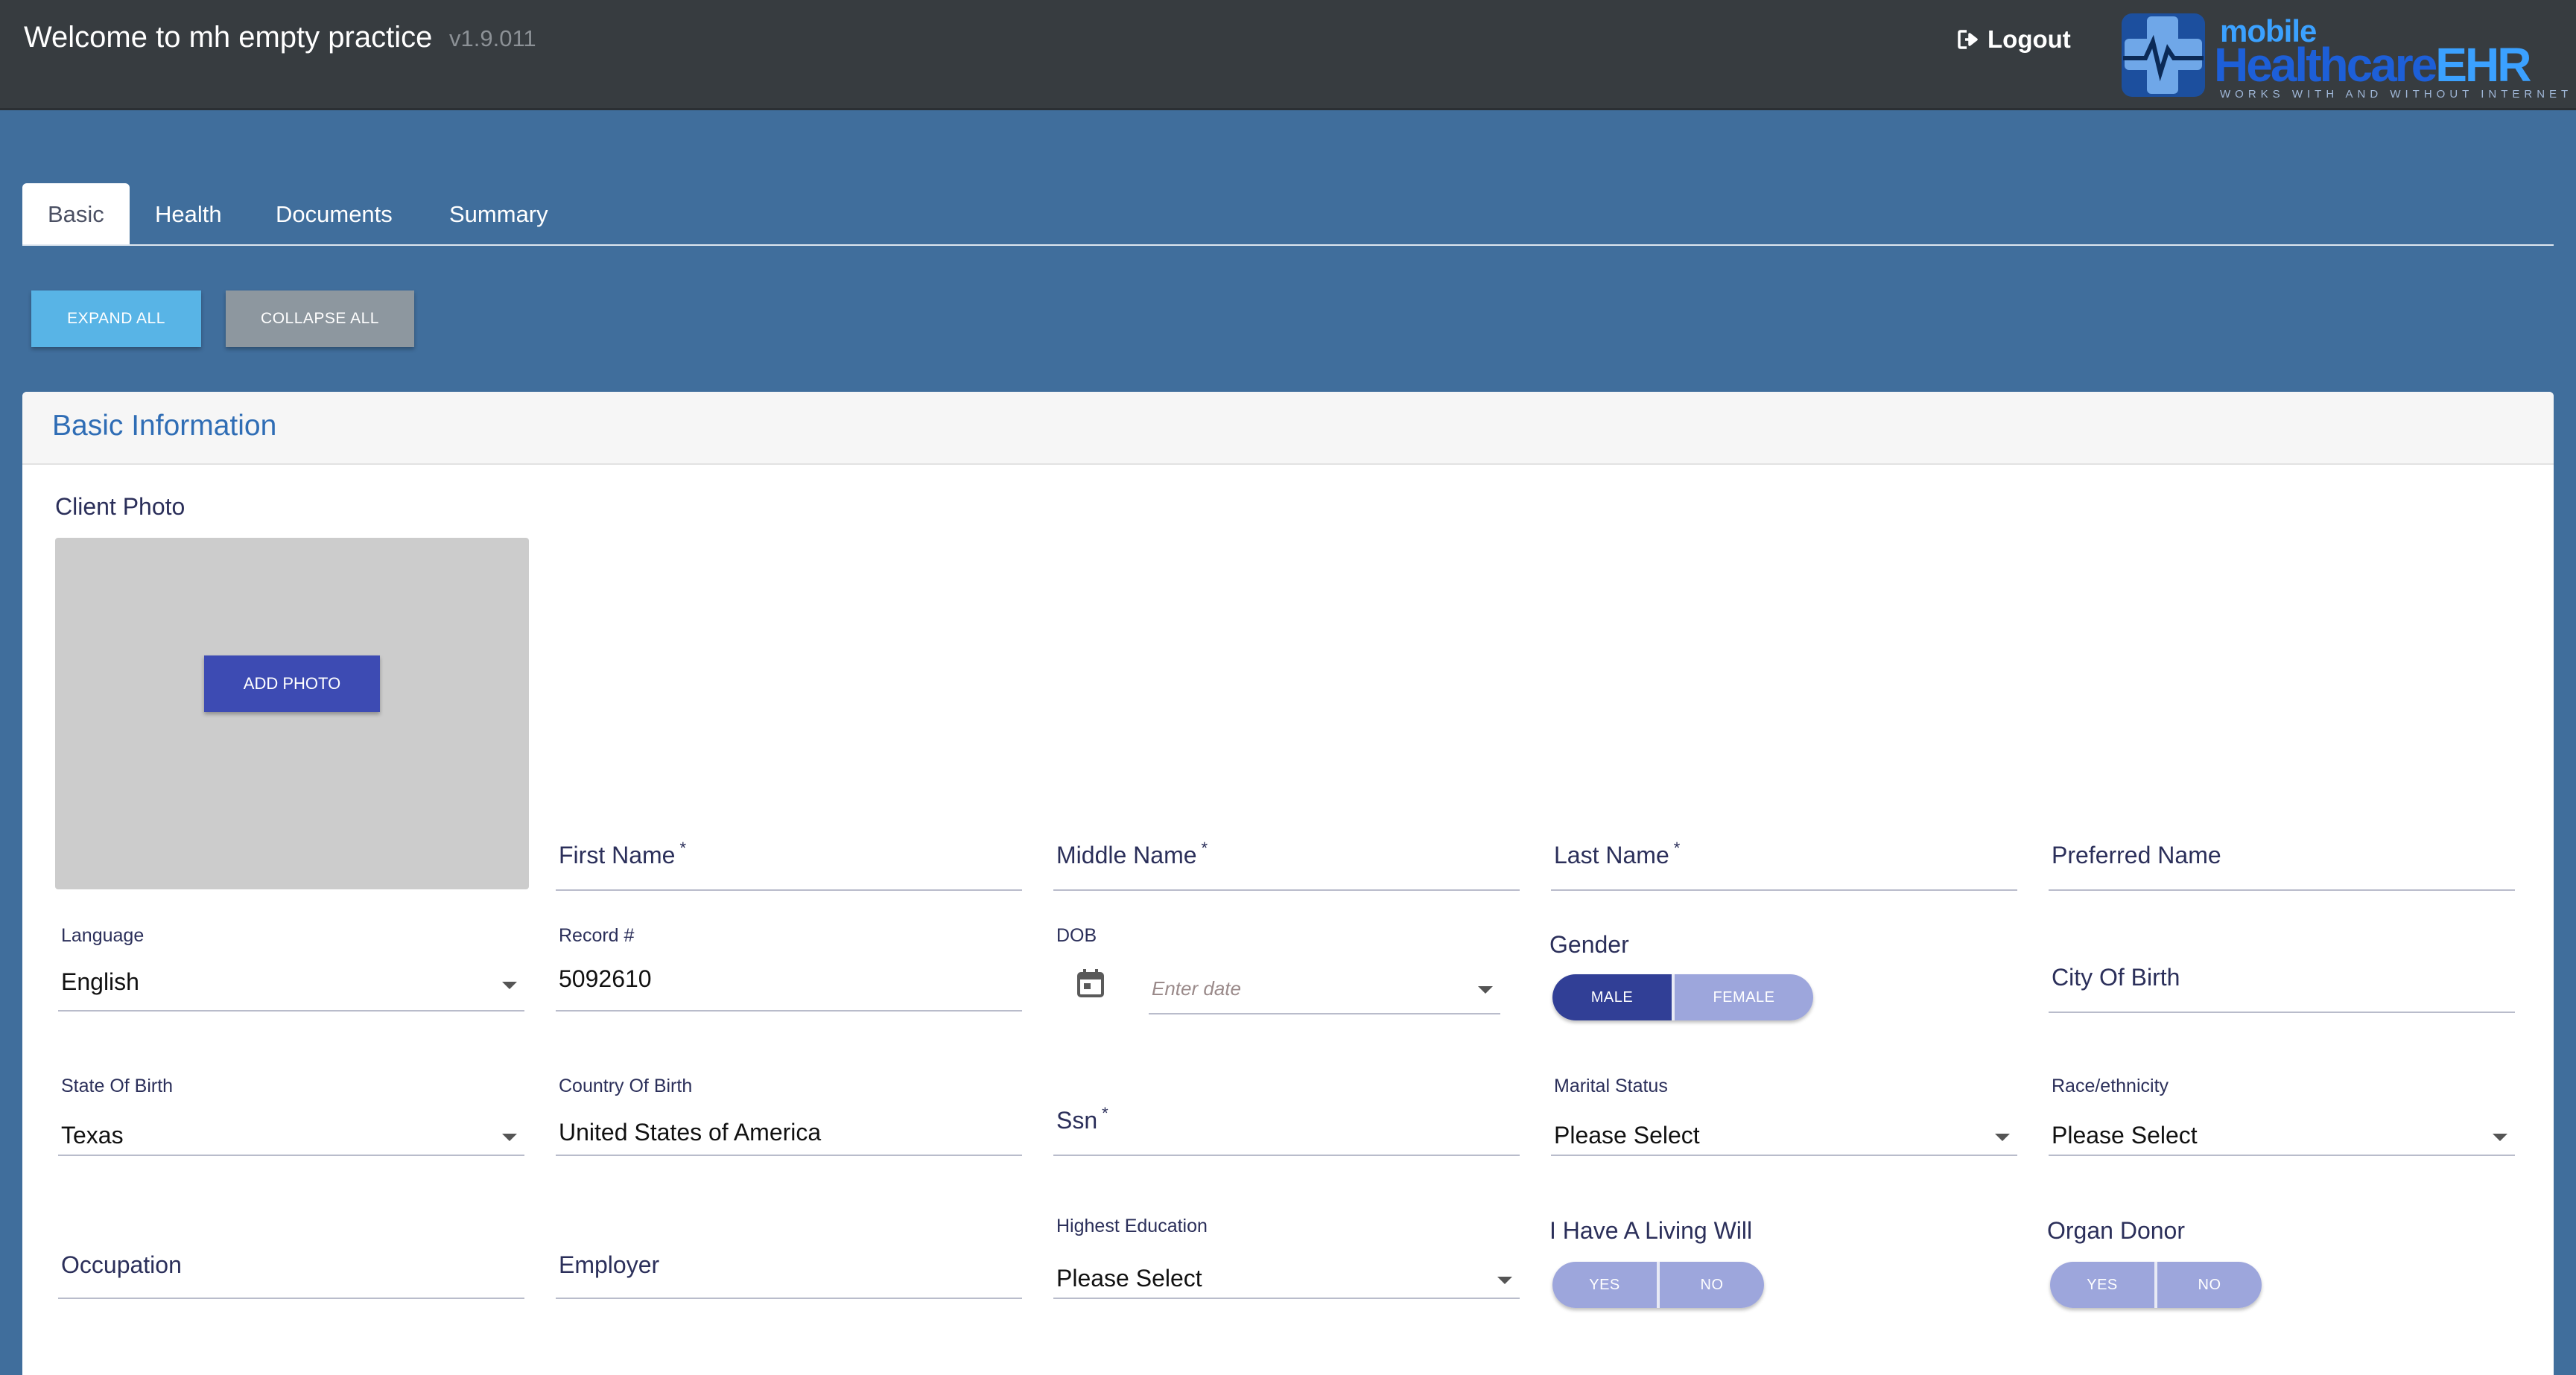  I want to click on gender-toggle: MALE FEMALE, so click(1683, 997).